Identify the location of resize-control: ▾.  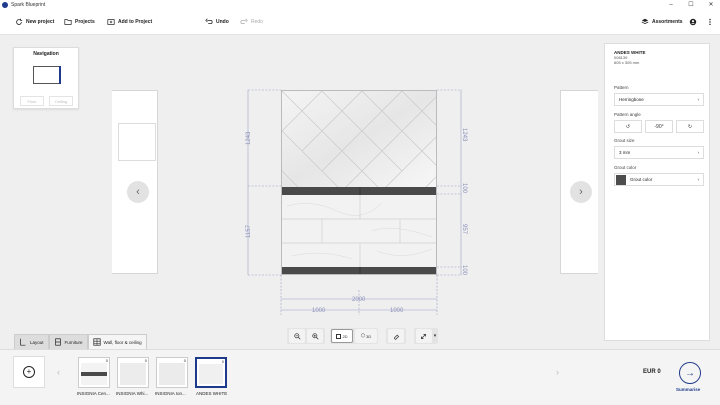
(426, 336).